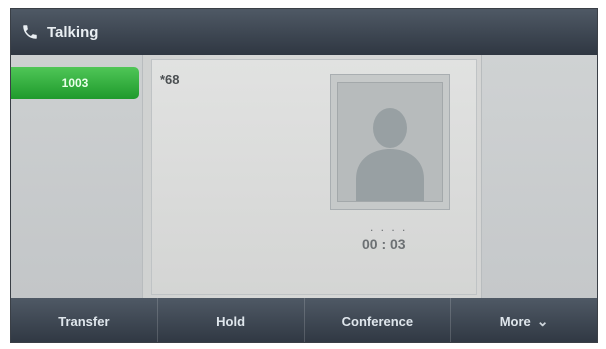 The height and width of the screenshot is (349, 606). What do you see at coordinates (389, 227) in the screenshot?
I see `progress-dots: . . . .` at bounding box center [389, 227].